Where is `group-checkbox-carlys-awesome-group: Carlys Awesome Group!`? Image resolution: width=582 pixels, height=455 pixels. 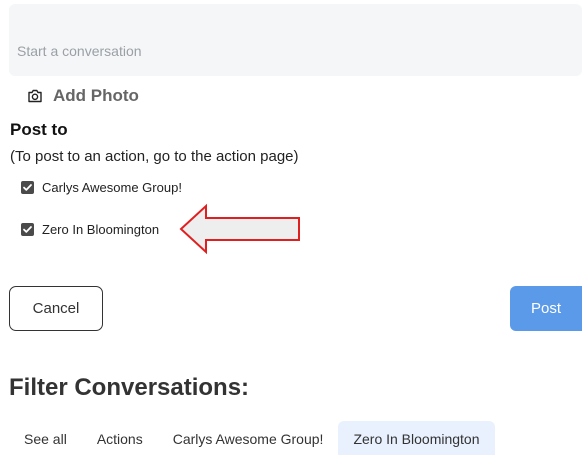
group-checkbox-carlys-awesome-group: Carlys Awesome Group! is located at coordinates (101, 187).